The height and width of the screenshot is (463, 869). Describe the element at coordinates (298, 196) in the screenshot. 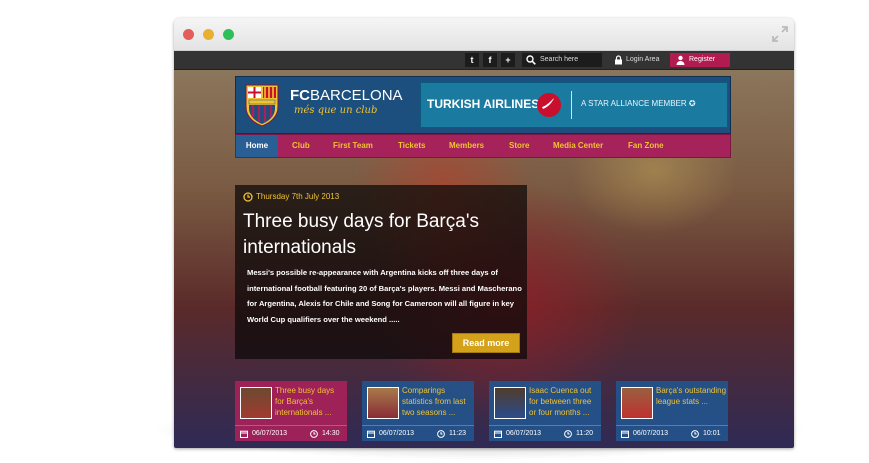

I see `article-date-text: Thursday 7th July 2013` at that location.